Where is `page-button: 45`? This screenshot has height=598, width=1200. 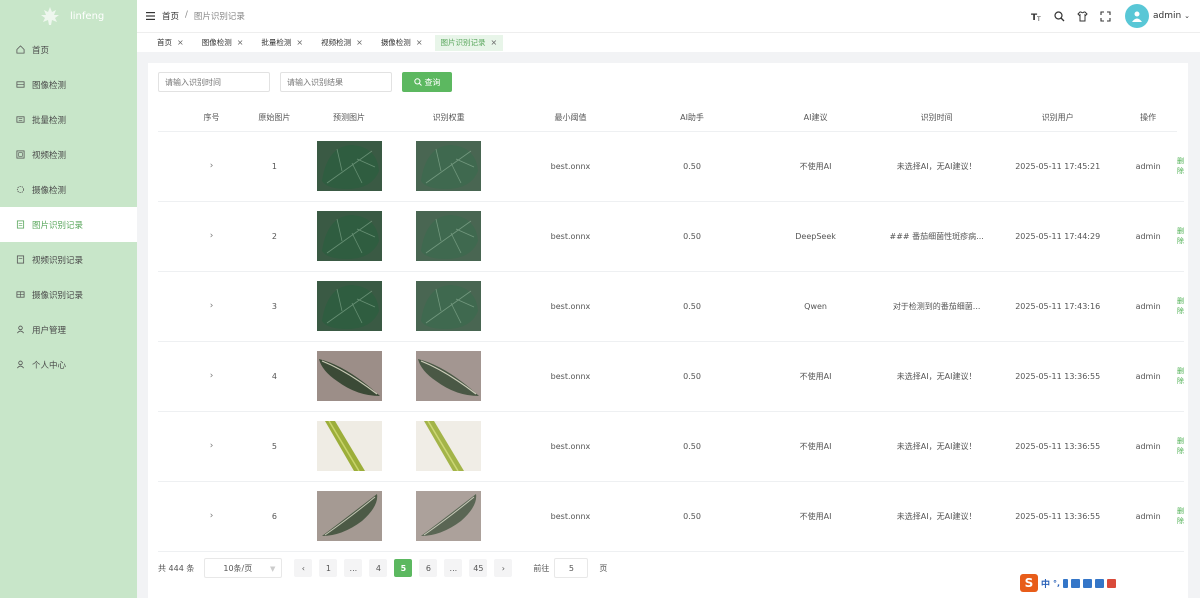 page-button: 45 is located at coordinates (478, 568).